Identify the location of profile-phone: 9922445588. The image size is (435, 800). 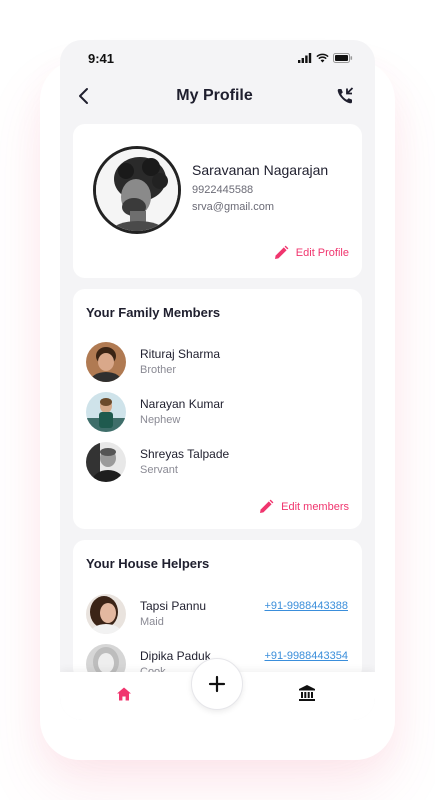
(223, 190).